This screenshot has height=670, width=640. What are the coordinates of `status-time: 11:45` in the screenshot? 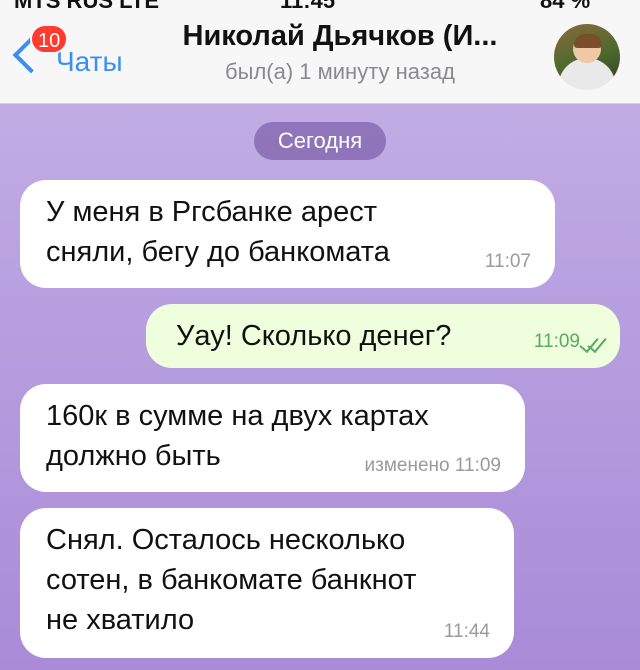 It's located at (307, 5).